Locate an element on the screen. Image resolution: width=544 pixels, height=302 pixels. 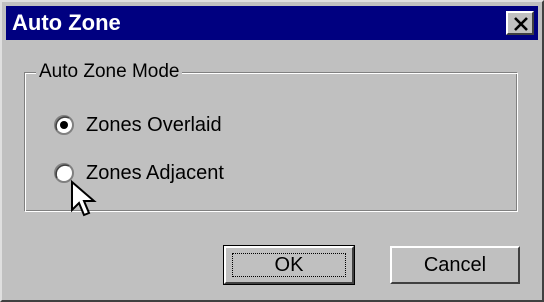
cancel-button: Cancel is located at coordinates (455, 265).